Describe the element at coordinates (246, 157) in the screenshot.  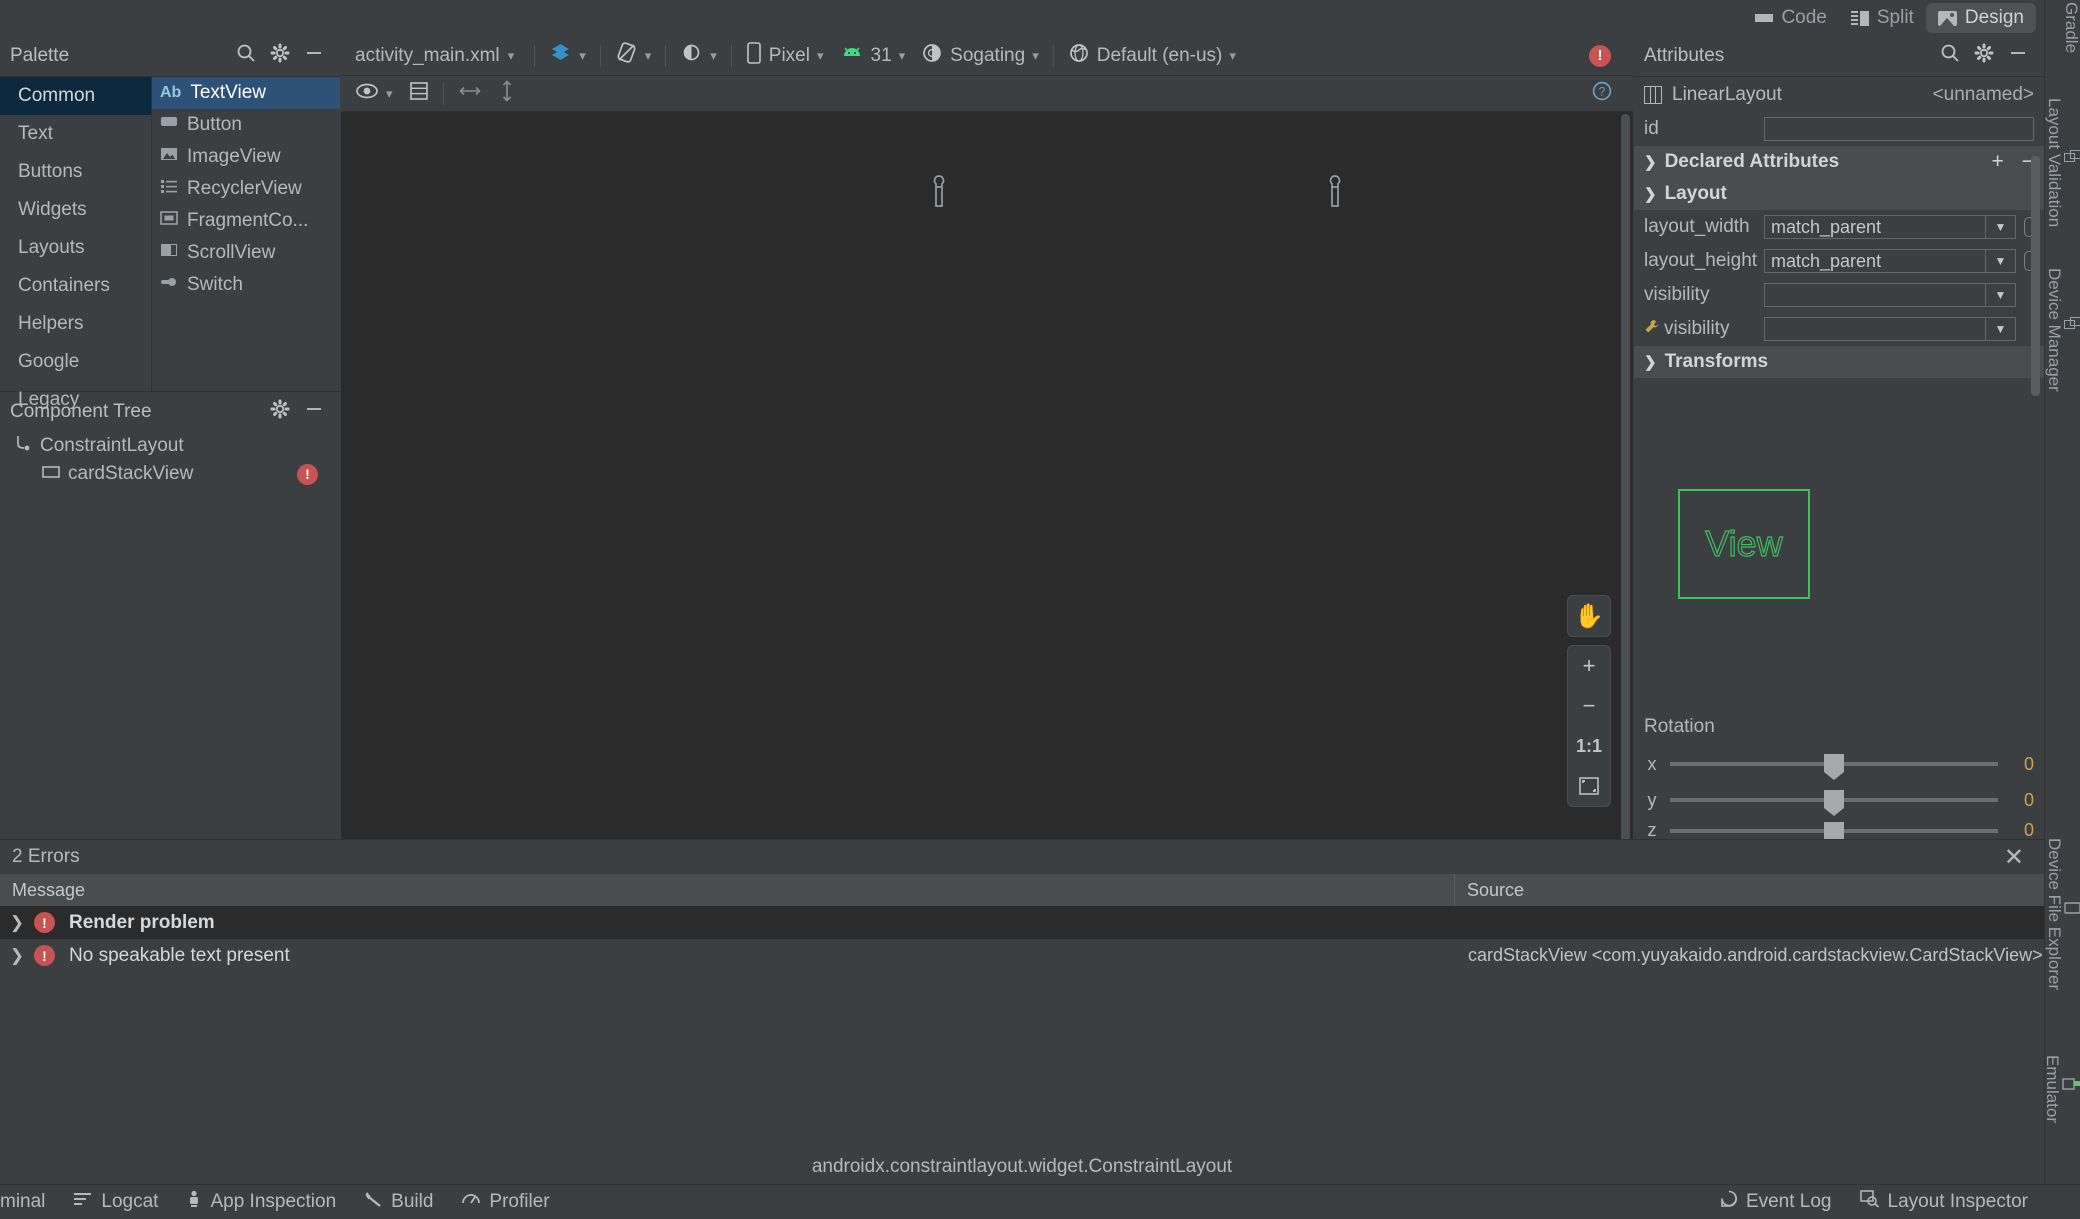
I see `palette-item-imageview: ImageView` at that location.